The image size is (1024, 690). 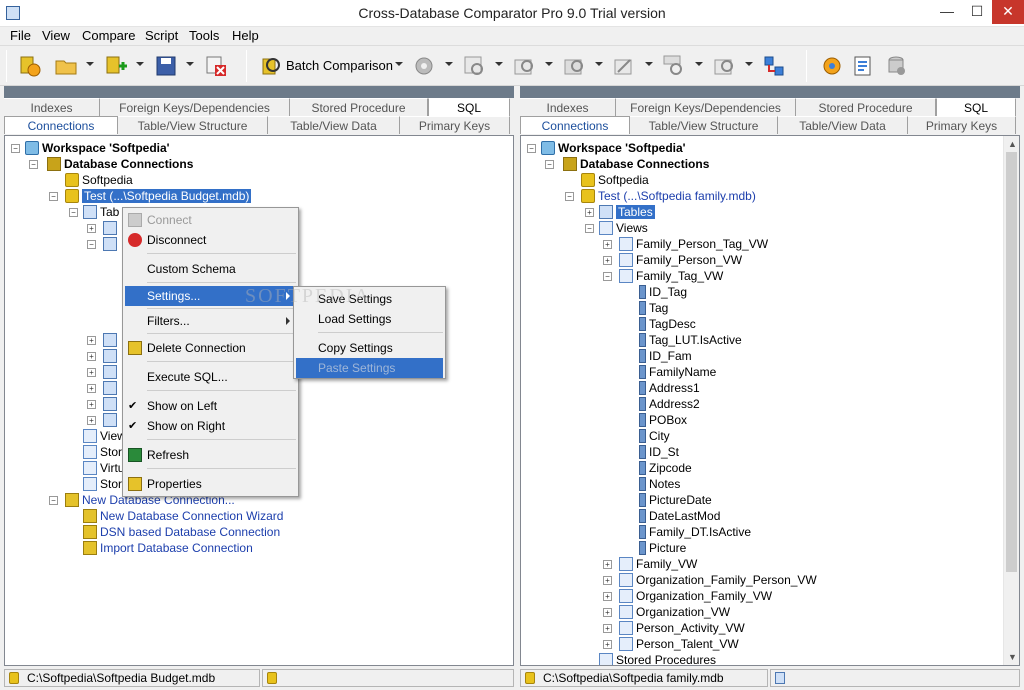 What do you see at coordinates (668, 196) in the screenshot?
I see `connection-test: Test (...\Softpedia family.mdb)` at bounding box center [668, 196].